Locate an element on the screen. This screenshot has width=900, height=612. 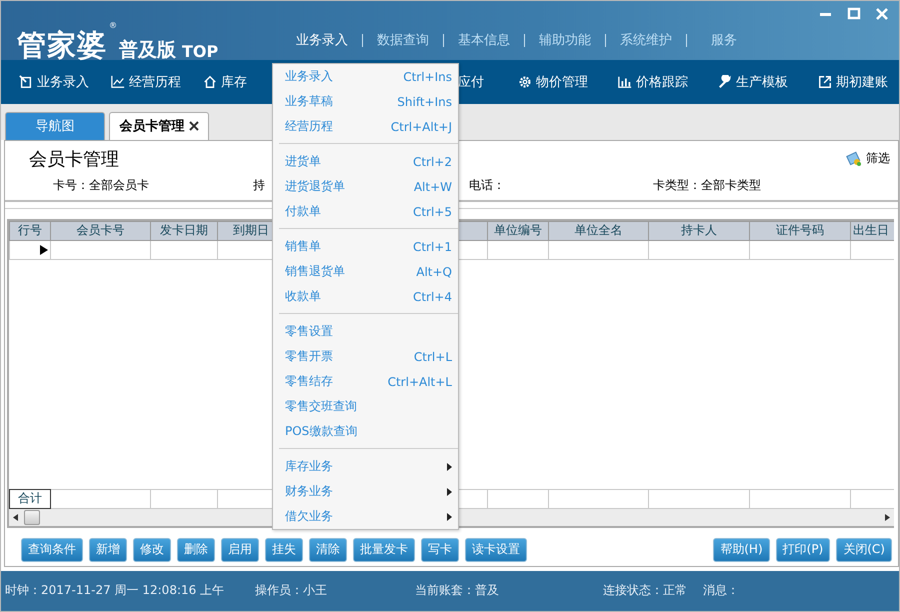
shortcut-label: Alt+Q is located at coordinates (434, 271).